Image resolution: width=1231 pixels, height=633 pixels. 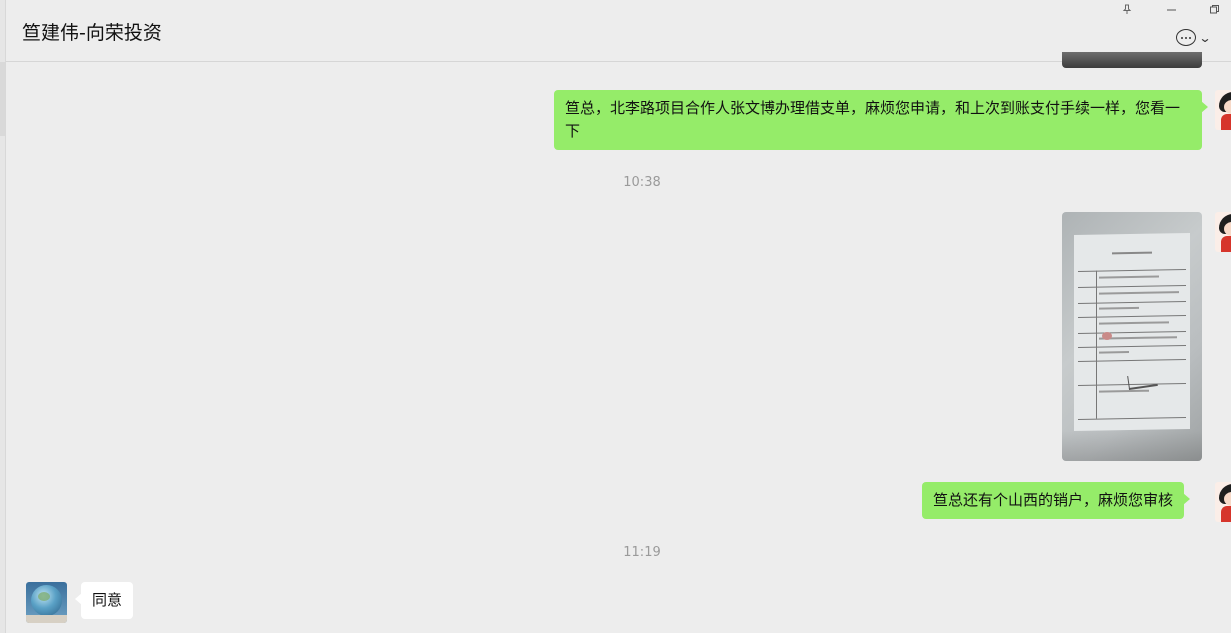 What do you see at coordinates (1186, 37) in the screenshot?
I see `chat-bubble-icon` at bounding box center [1186, 37].